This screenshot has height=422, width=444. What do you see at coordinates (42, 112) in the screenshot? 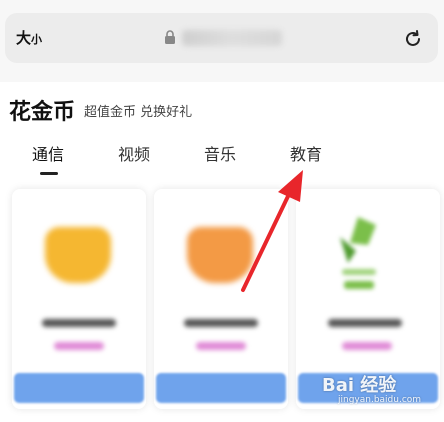
I see `page-title: 花金币` at bounding box center [42, 112].